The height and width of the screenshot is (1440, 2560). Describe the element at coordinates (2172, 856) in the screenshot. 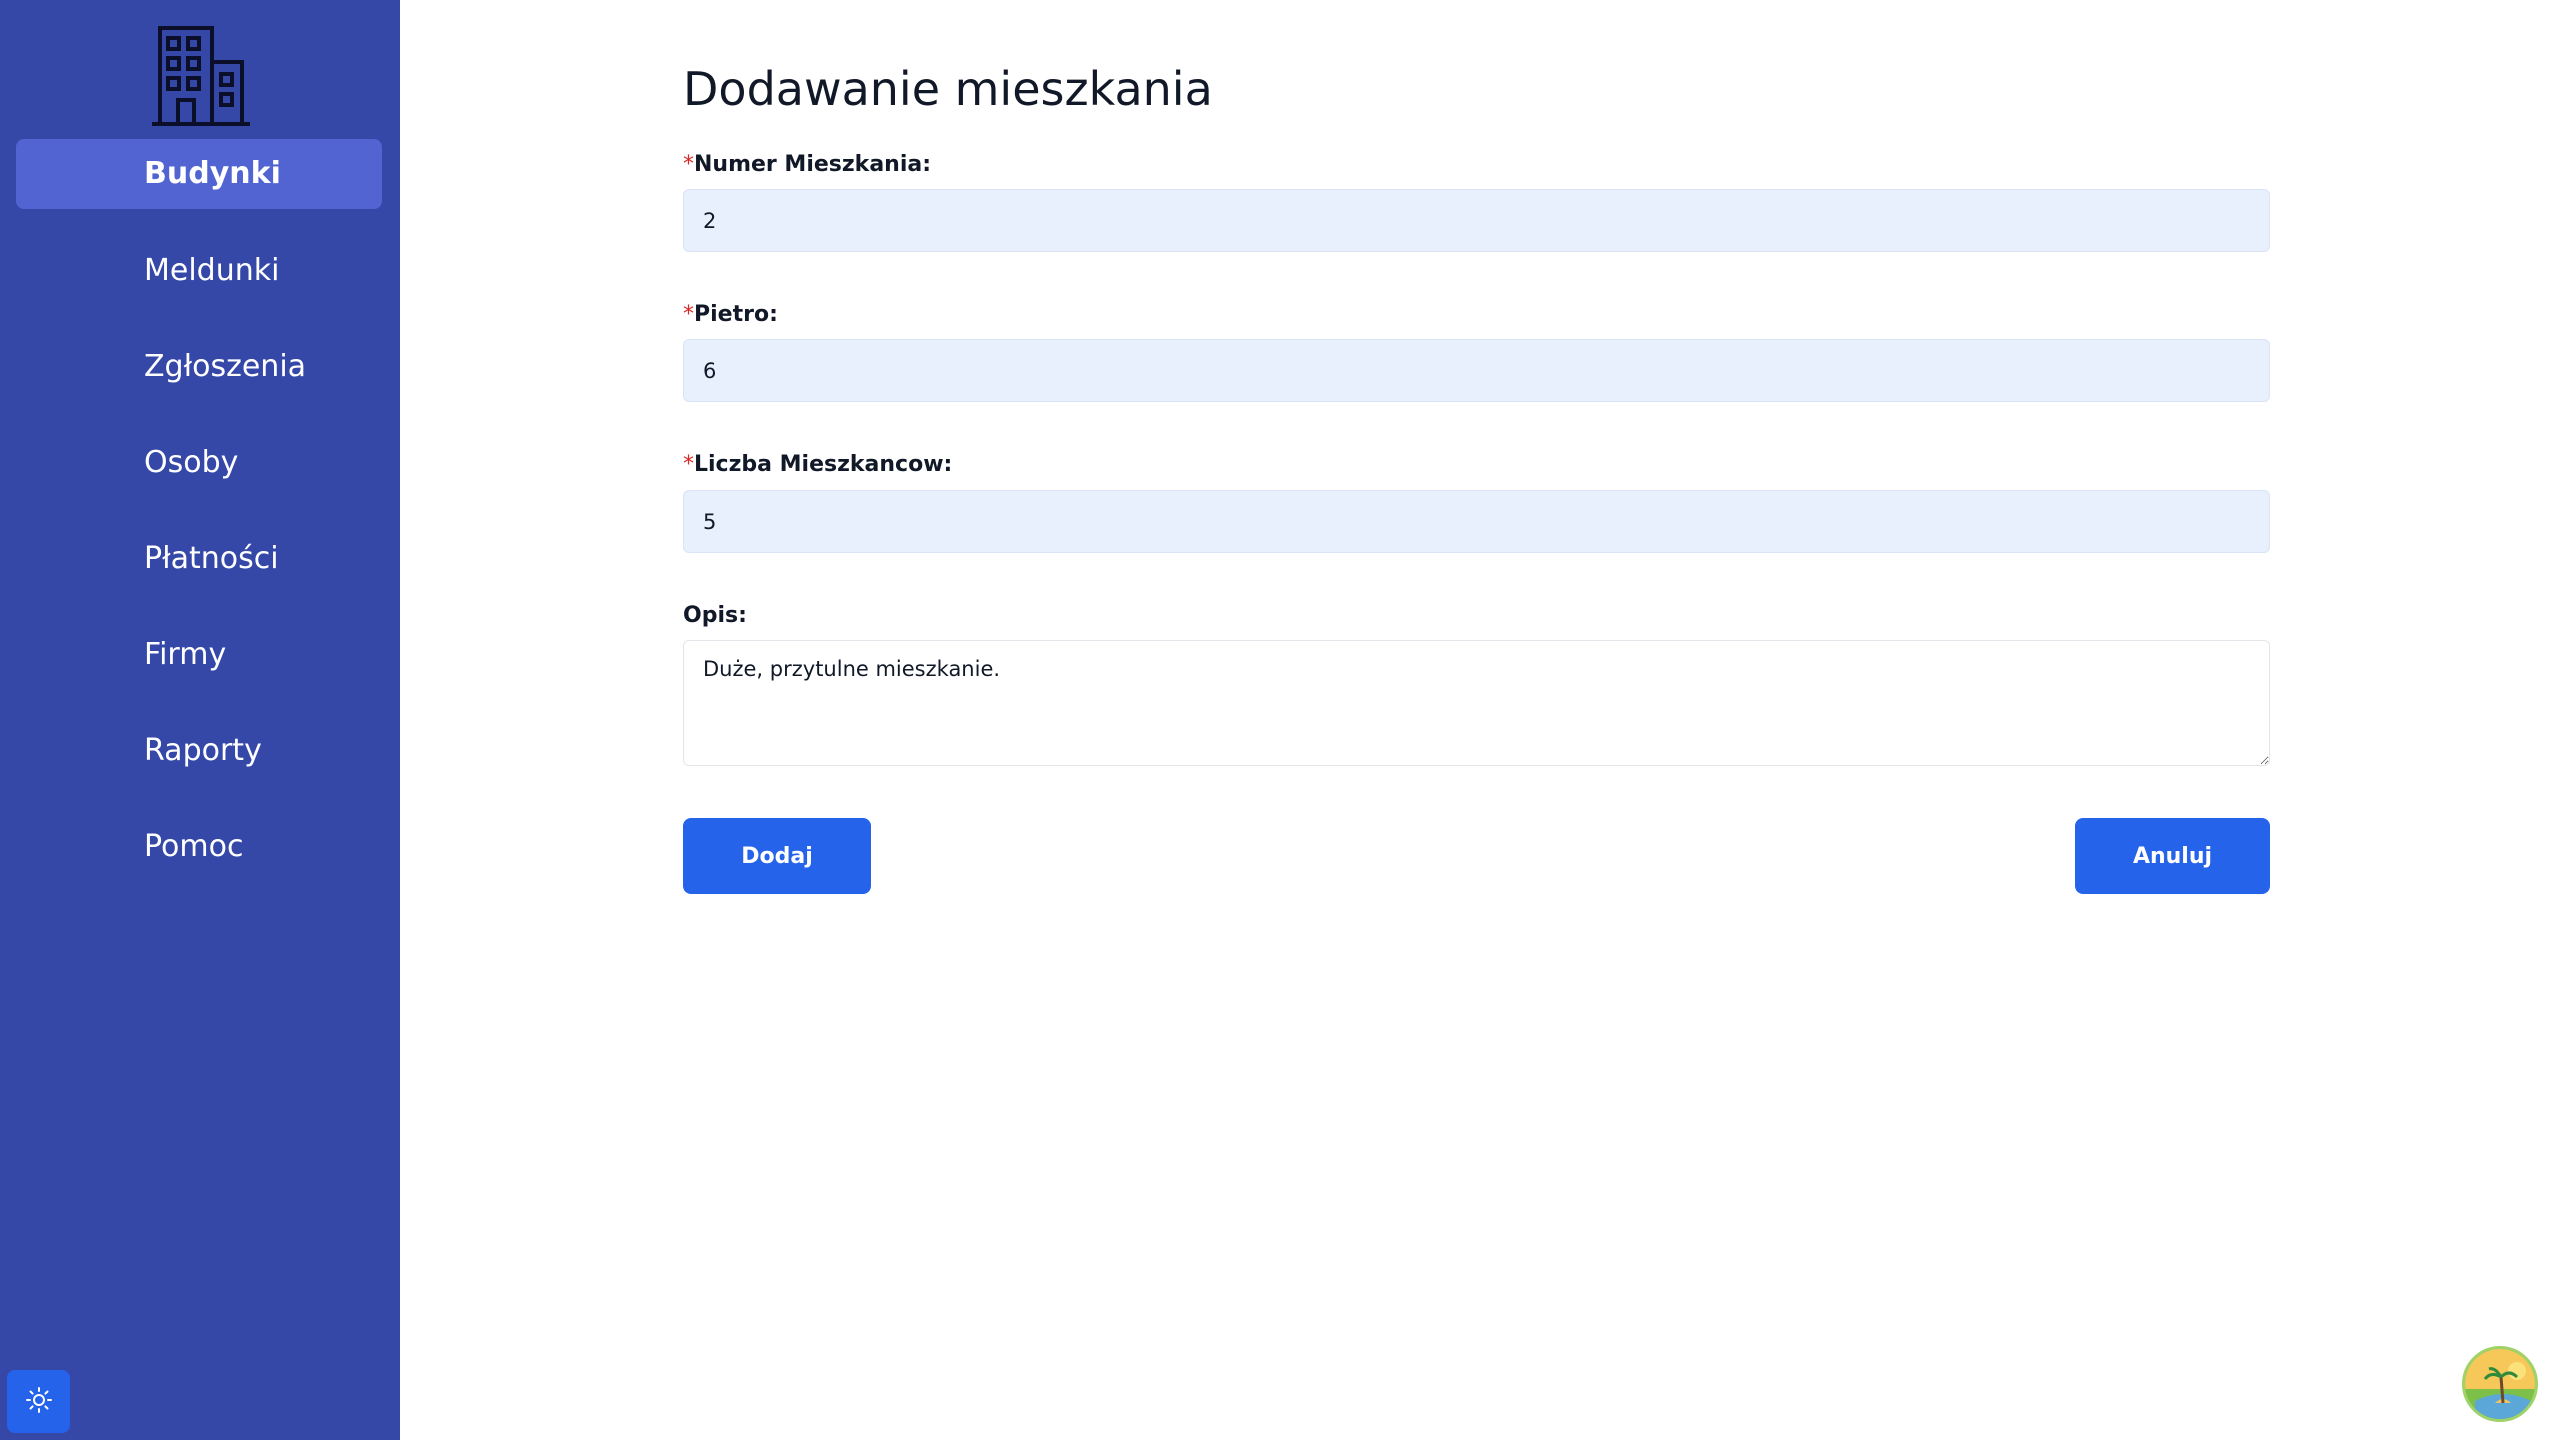

I see `anuluj-button: Anuluj` at that location.